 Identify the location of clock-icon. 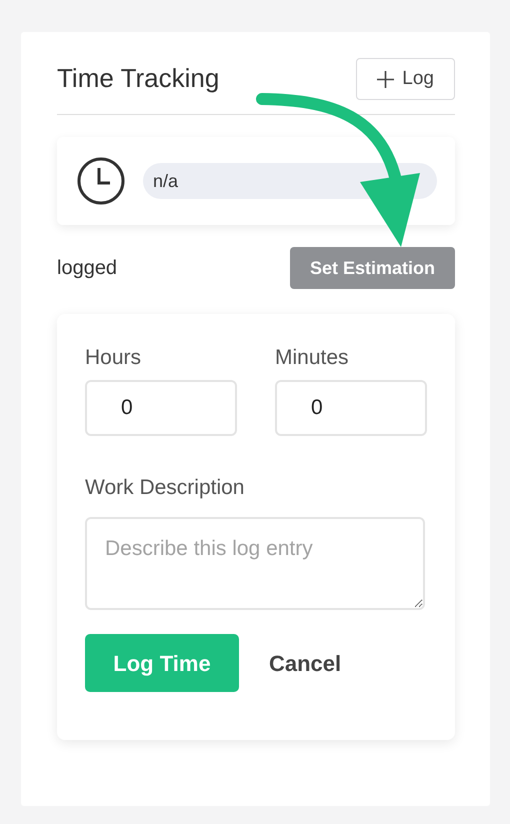
(101, 181).